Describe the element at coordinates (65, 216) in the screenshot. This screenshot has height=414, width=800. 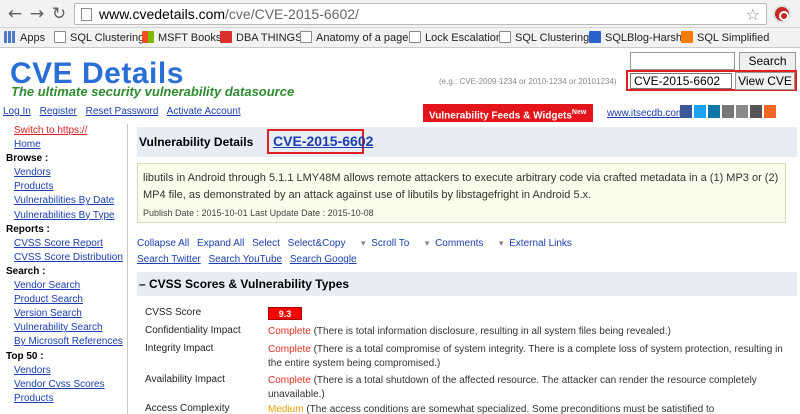
I see `sidebar-item-vulns-by-type: Vulnerabilities By Type` at that location.